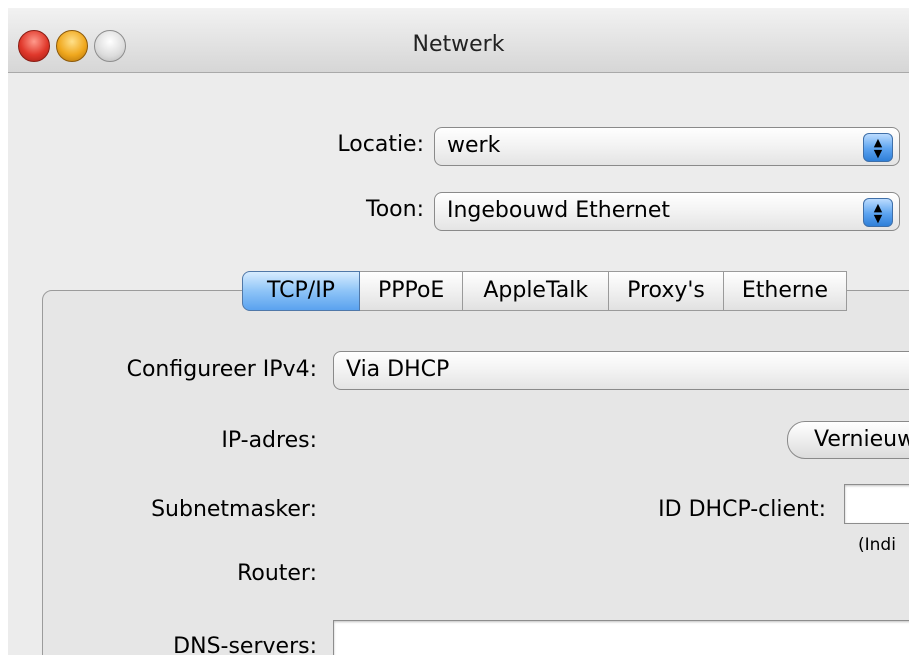 This screenshot has width=909, height=655. Describe the element at coordinates (221, 369) in the screenshot. I see `configure-ipv4-label: Configureer IPv4:` at that location.